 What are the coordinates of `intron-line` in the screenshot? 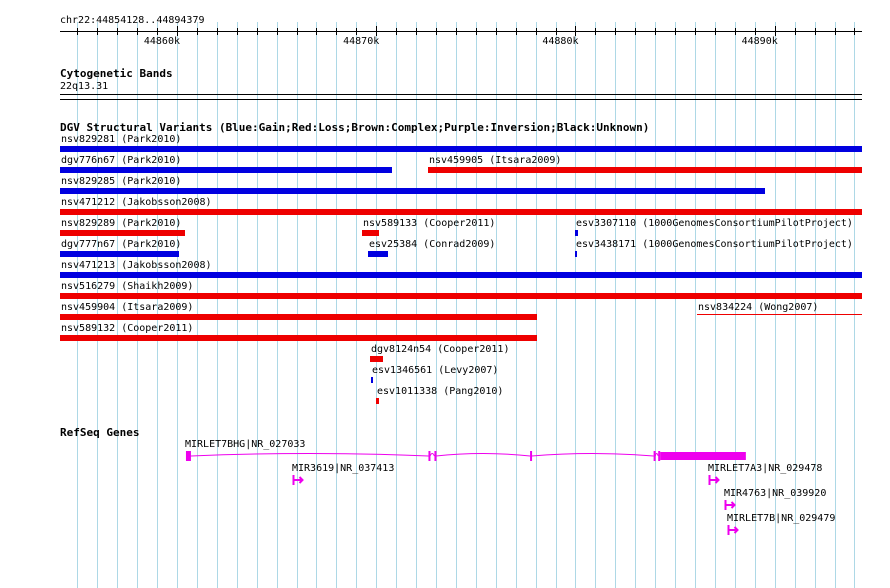 It's located at (424, 455).